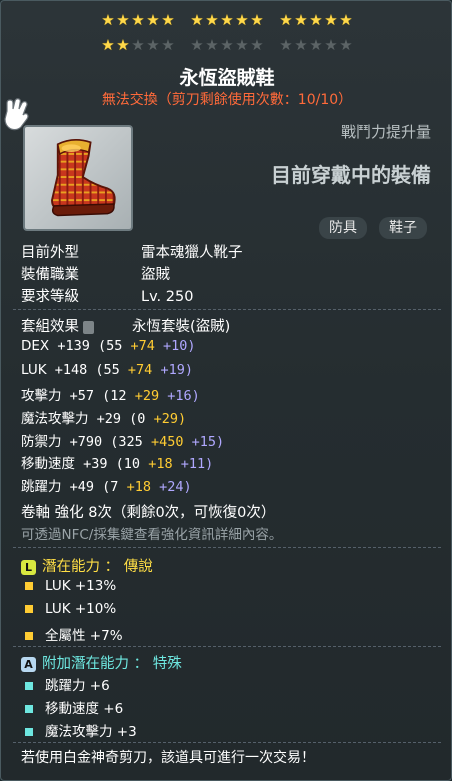 The image size is (452, 781). Describe the element at coordinates (175, 487) in the screenshot. I see `stat-bonus-star: +24)` at that location.